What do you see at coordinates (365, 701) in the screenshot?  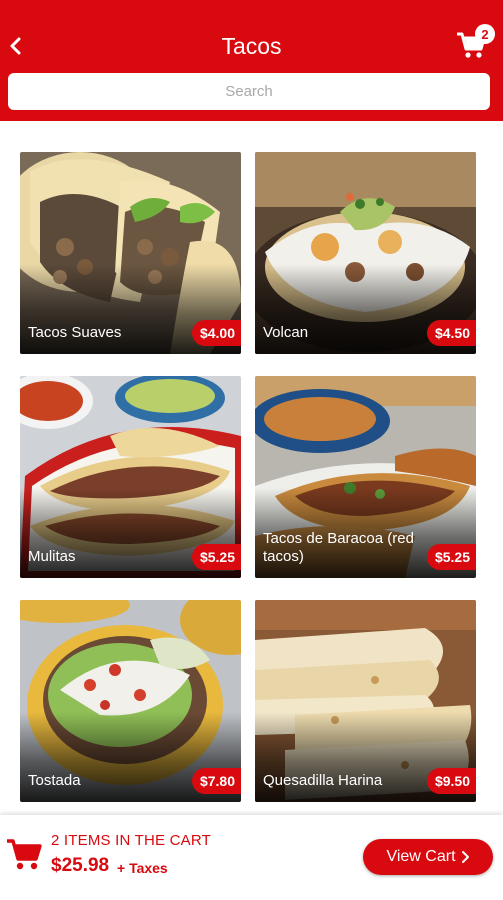 I see `product-card: Quesadilla Harina $9.50` at bounding box center [365, 701].